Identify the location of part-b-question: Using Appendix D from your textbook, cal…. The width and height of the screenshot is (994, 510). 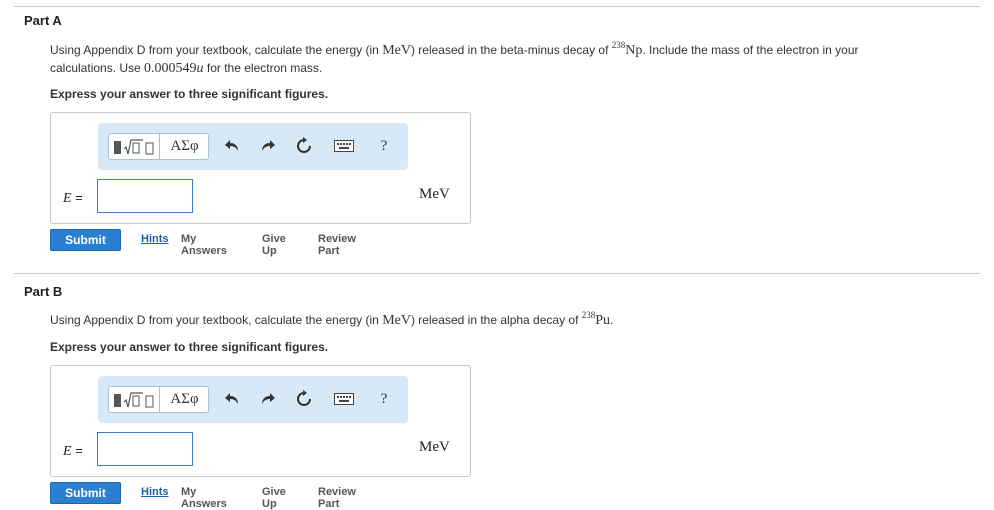
(332, 319).